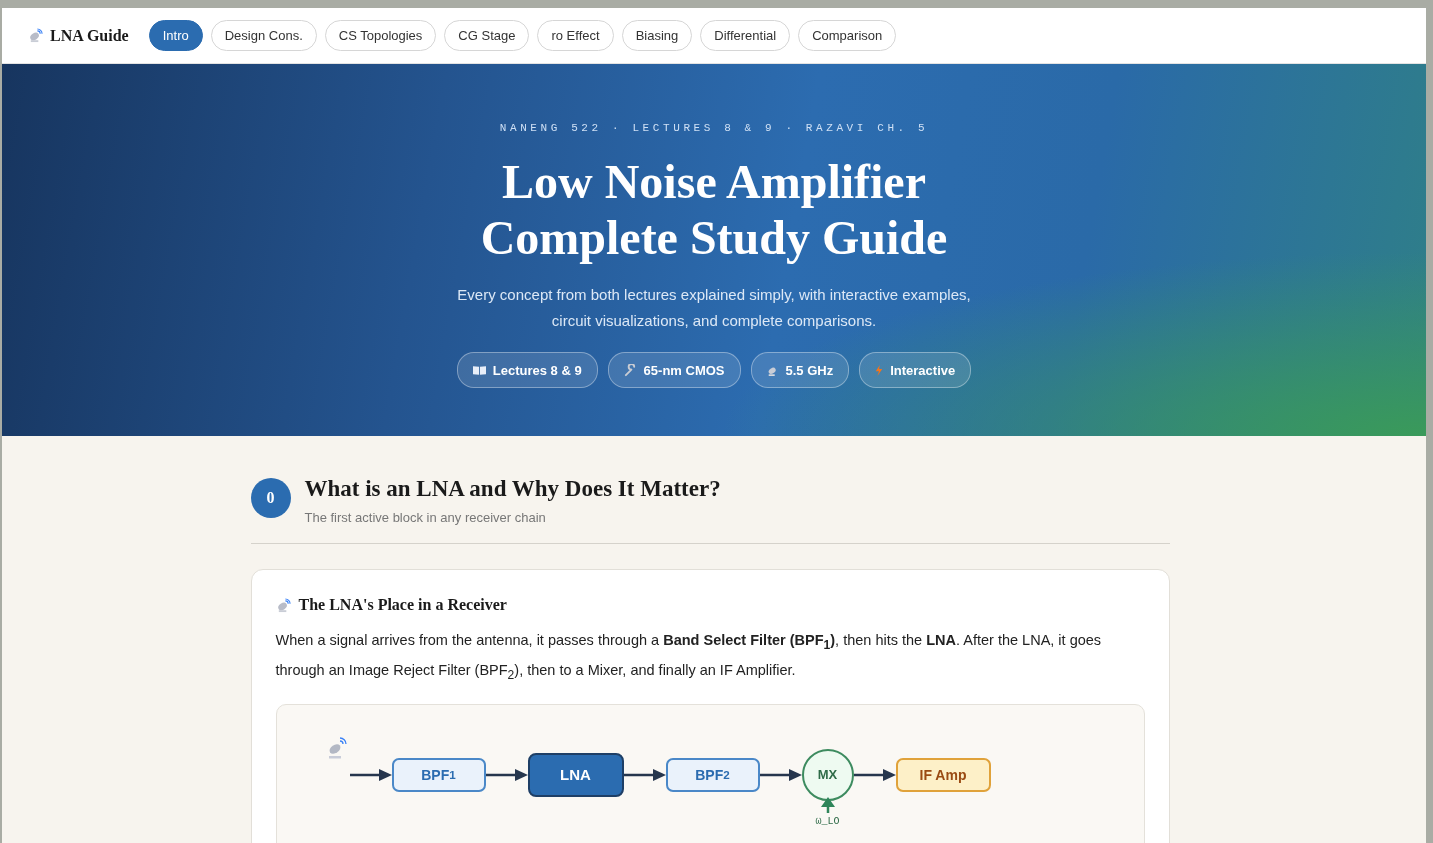 This screenshot has height=843, width=1433. Describe the element at coordinates (630, 370) in the screenshot. I see `wrench-icon` at that location.